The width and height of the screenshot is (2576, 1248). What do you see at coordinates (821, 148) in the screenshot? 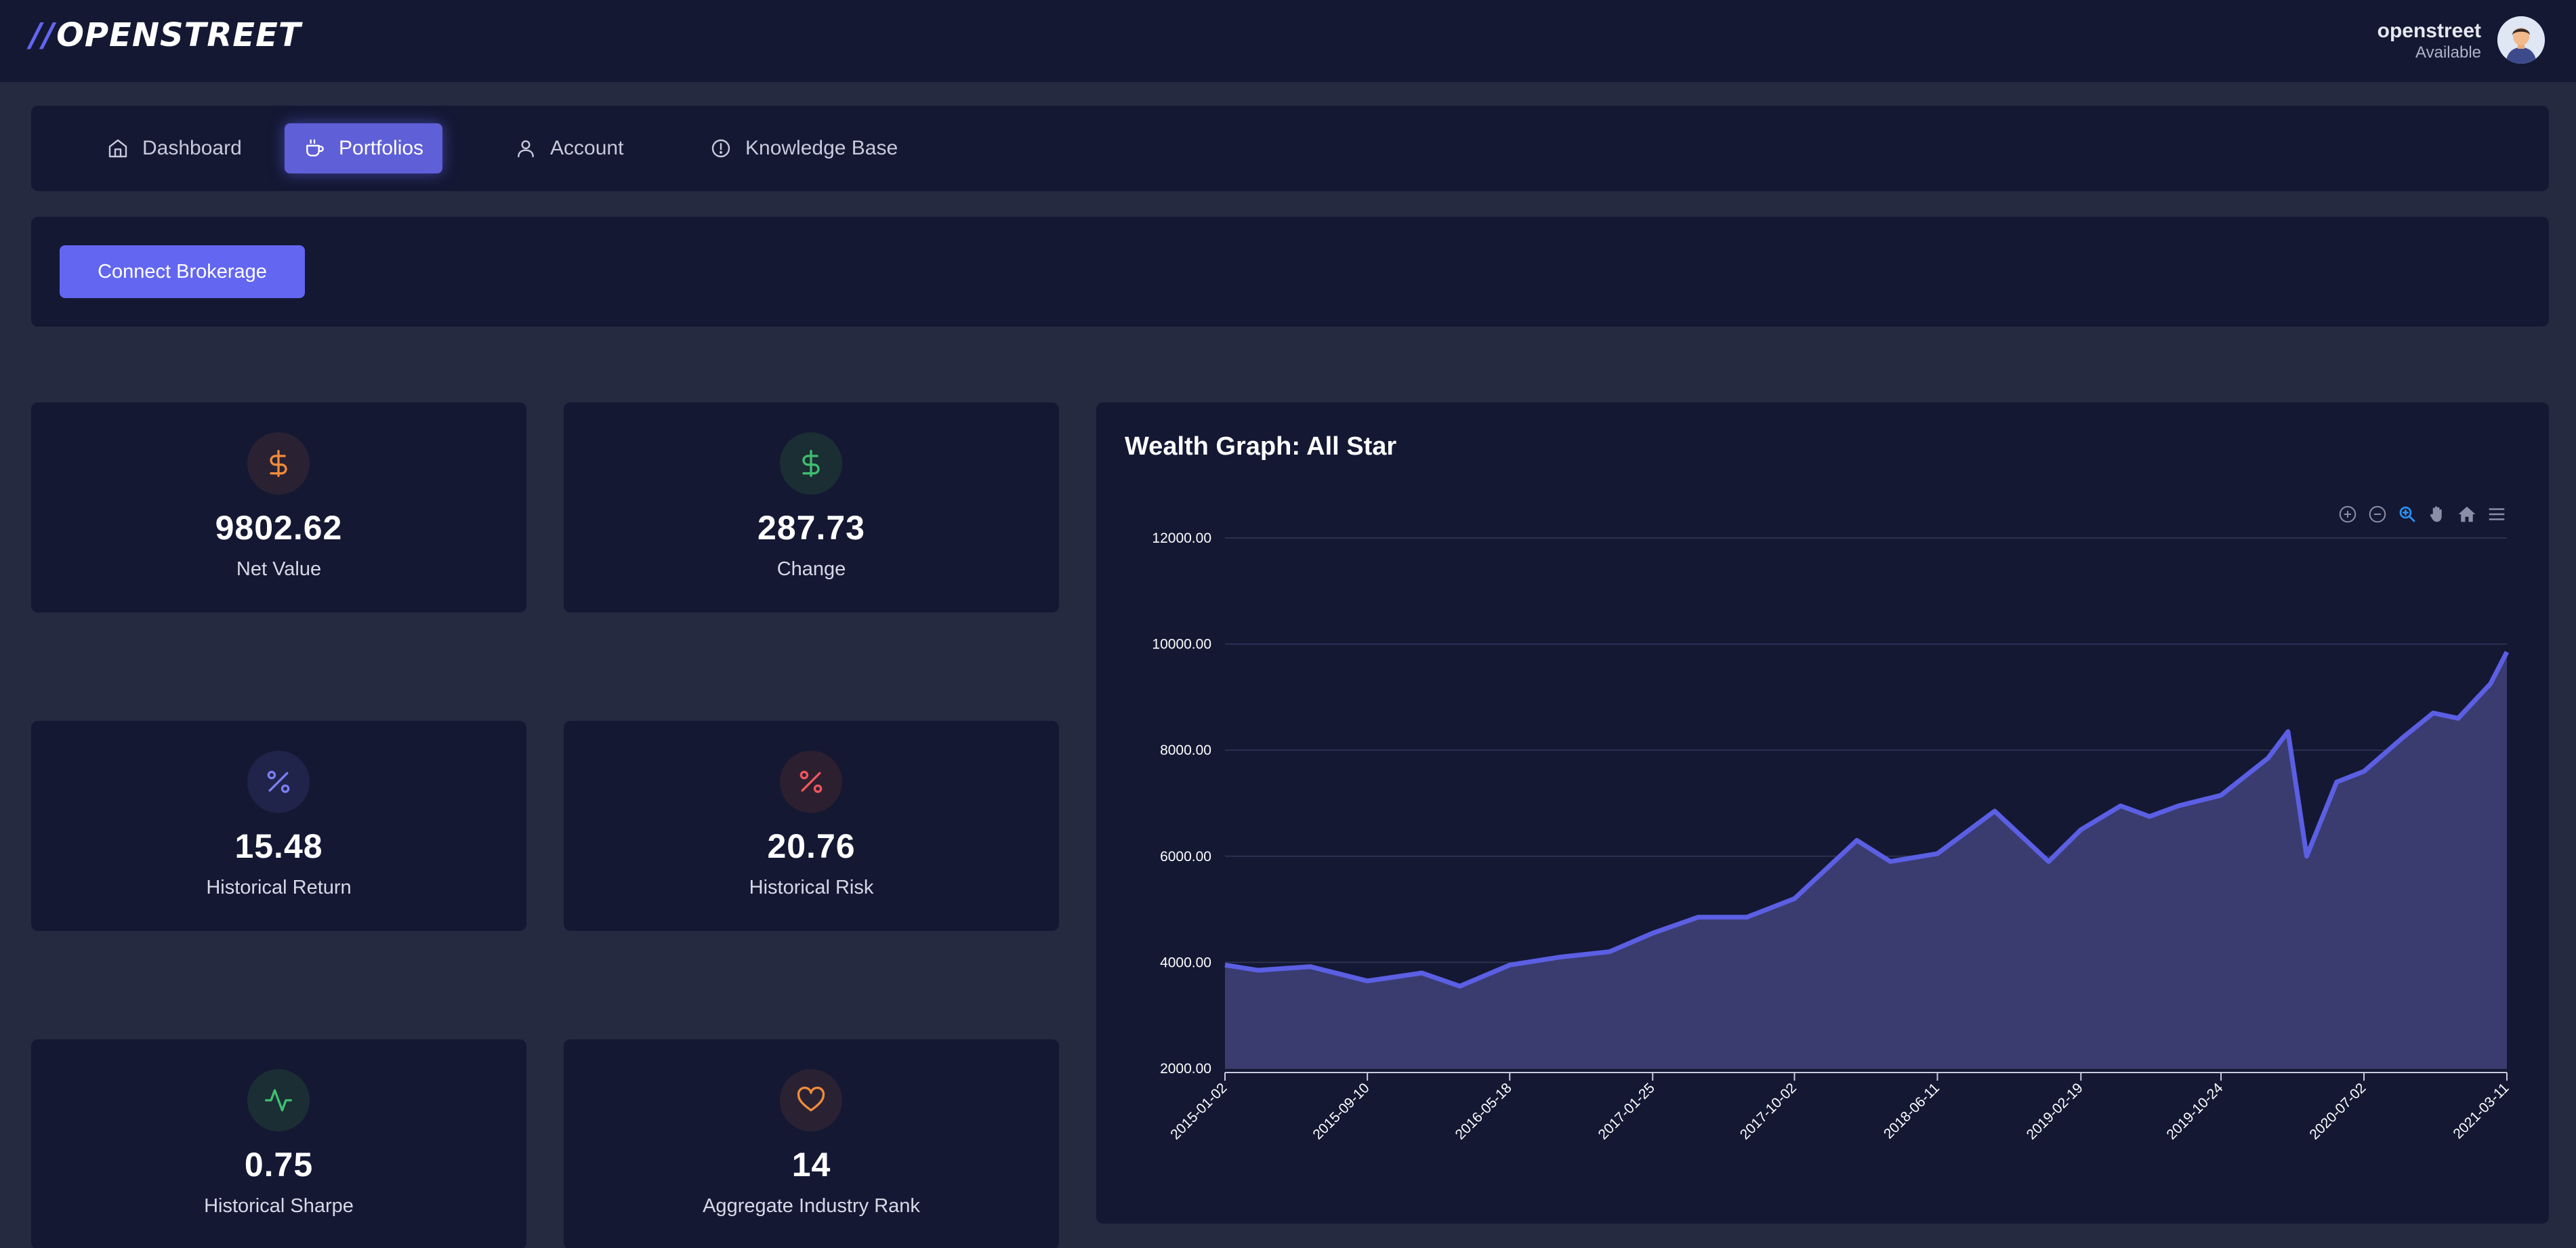
I see `nav-label-knowledge-base: Knowledge Base` at bounding box center [821, 148].